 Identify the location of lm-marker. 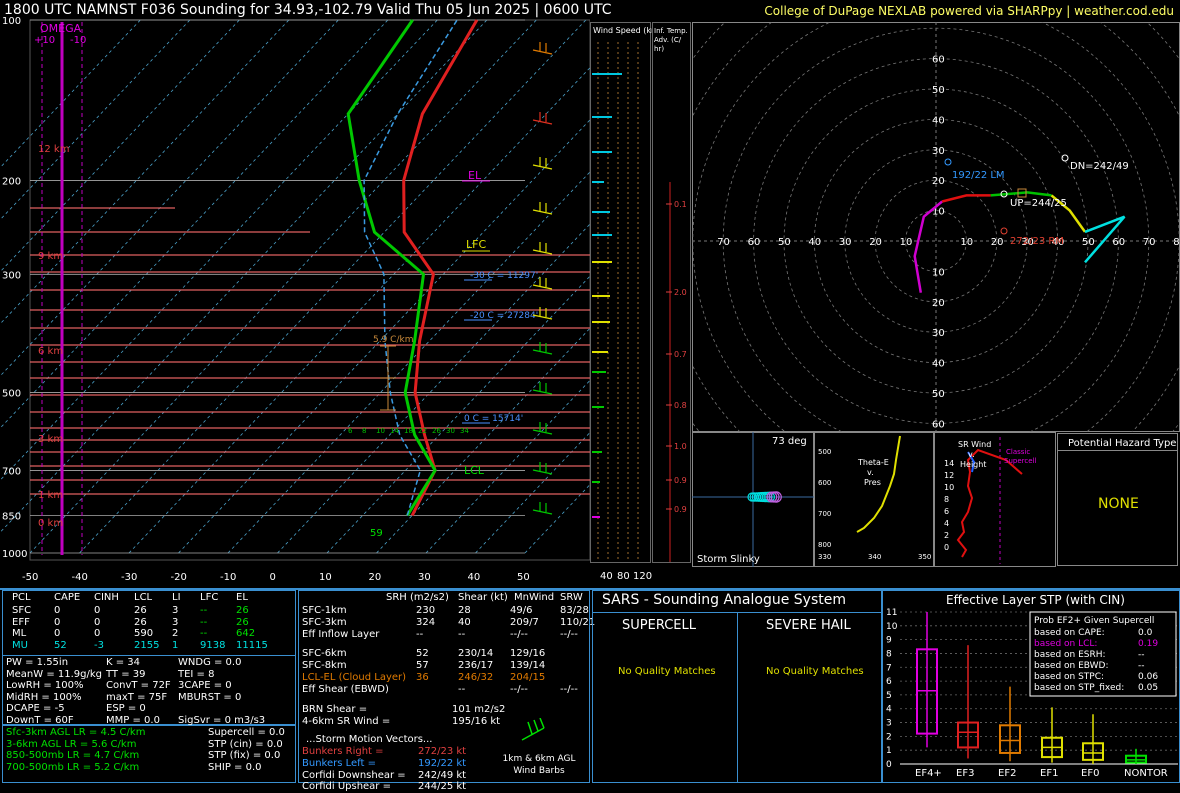
(948, 162).